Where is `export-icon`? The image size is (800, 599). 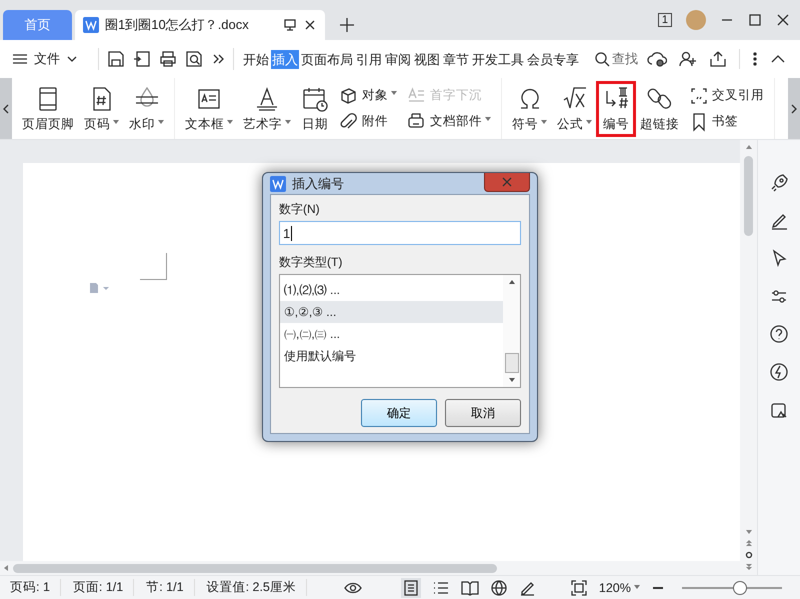
export-icon is located at coordinates (142, 59).